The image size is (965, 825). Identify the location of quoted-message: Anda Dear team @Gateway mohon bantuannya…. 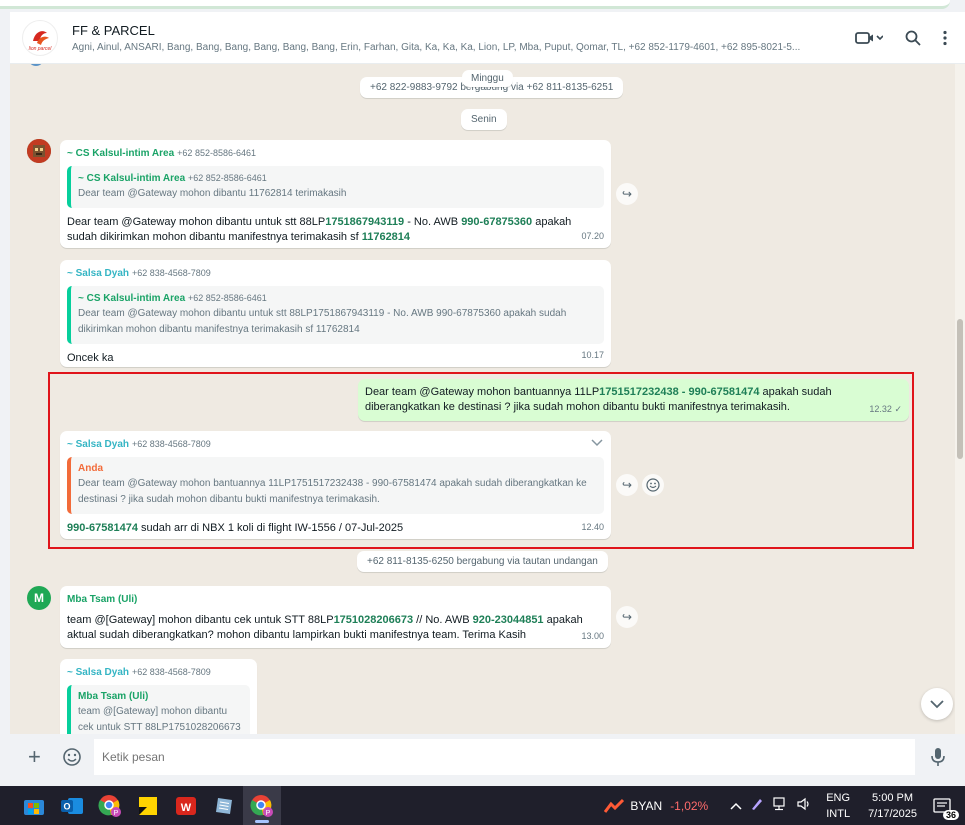
(335, 485).